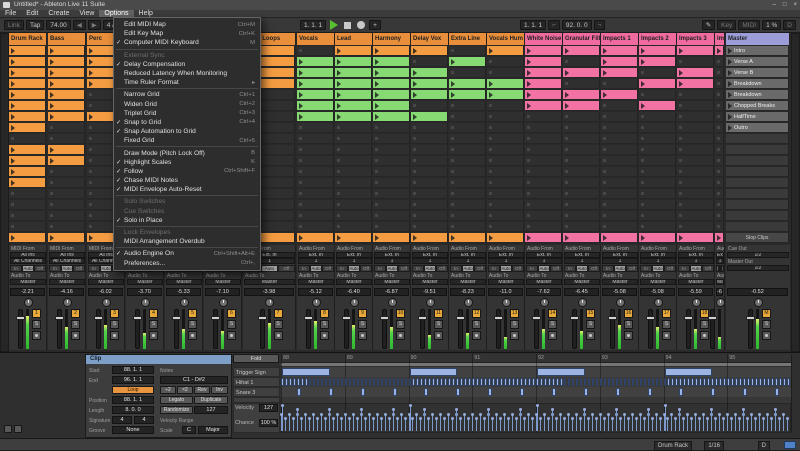 The height and width of the screenshot is (451, 800). What do you see at coordinates (467, 292) in the screenshot?
I see `volume-display: -8.23` at bounding box center [467, 292].